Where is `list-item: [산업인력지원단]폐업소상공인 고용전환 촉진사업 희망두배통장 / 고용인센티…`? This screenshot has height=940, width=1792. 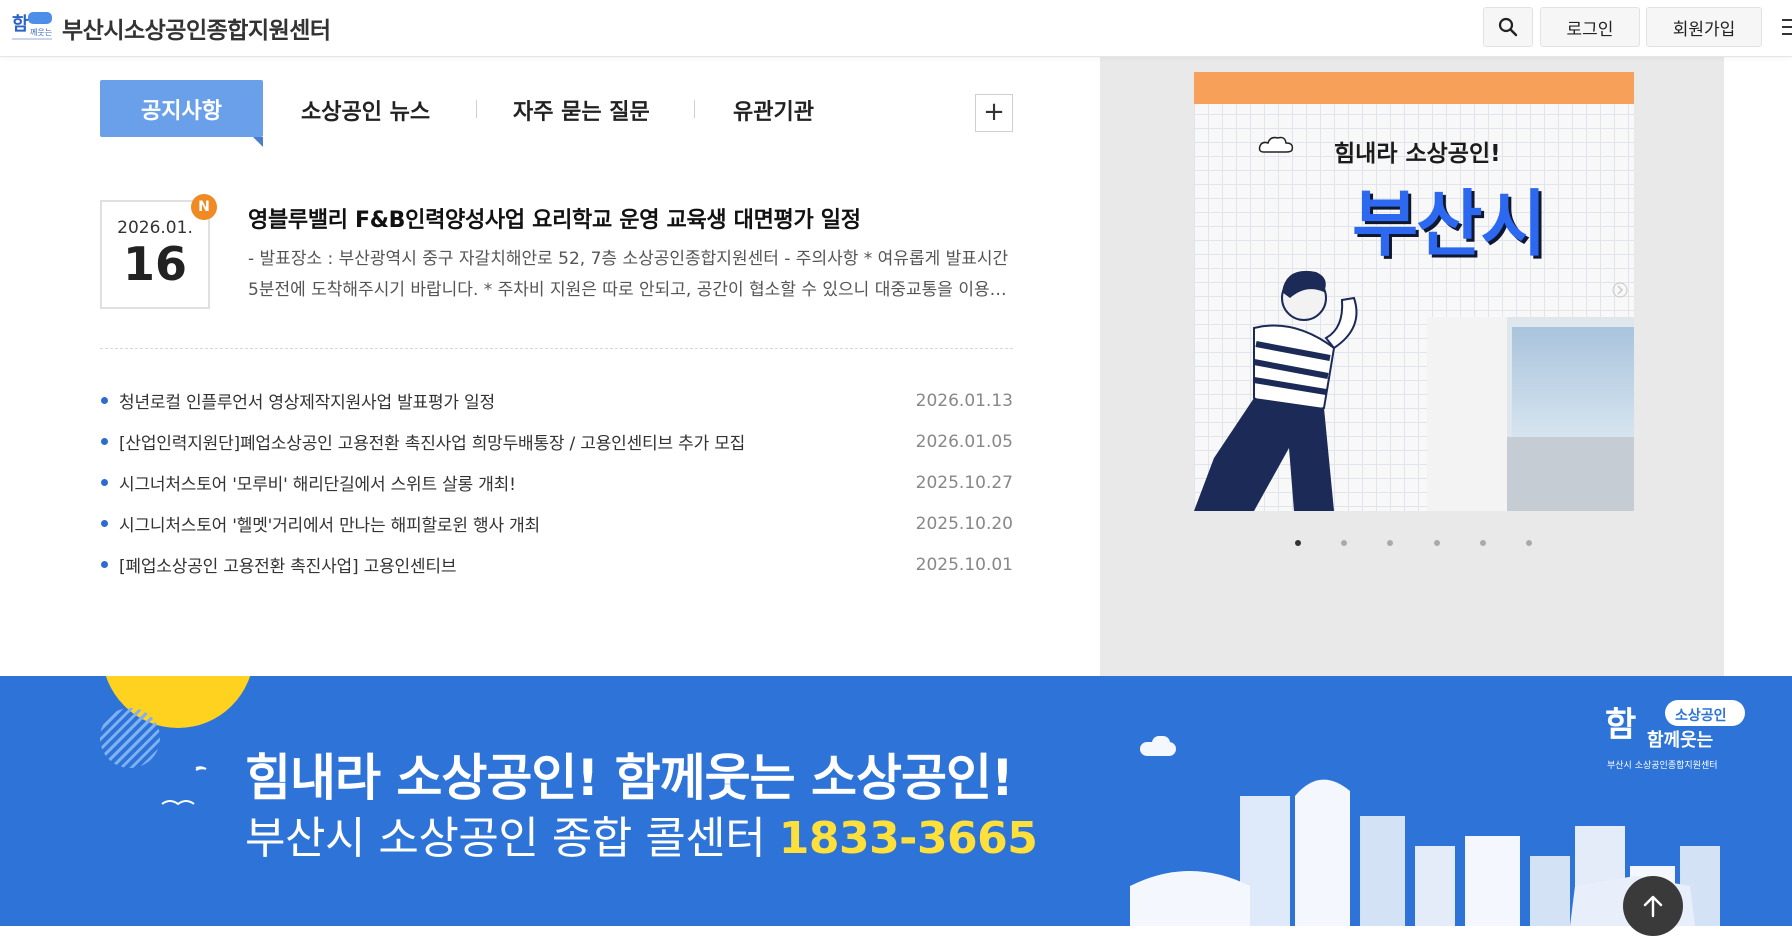 list-item: [산업인력지원단]폐업소상공인 고용전환 촉진사업 희망두배통장 / 고용인센티… is located at coordinates (556, 441).